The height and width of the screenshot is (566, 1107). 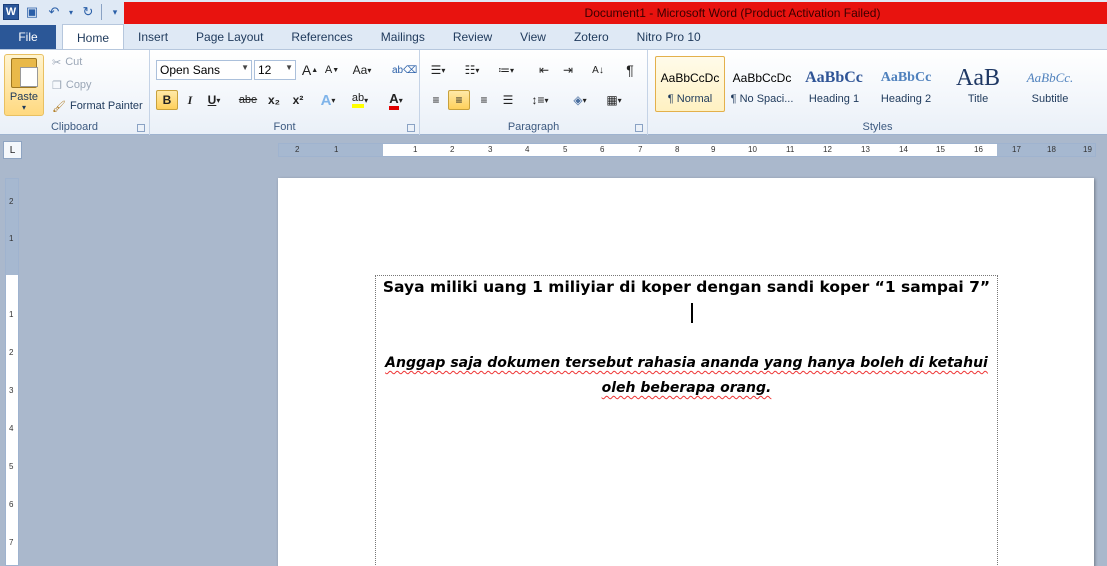 What do you see at coordinates (906, 84) in the screenshot?
I see `style-heading-2: AaBbCc Heading 2` at bounding box center [906, 84].